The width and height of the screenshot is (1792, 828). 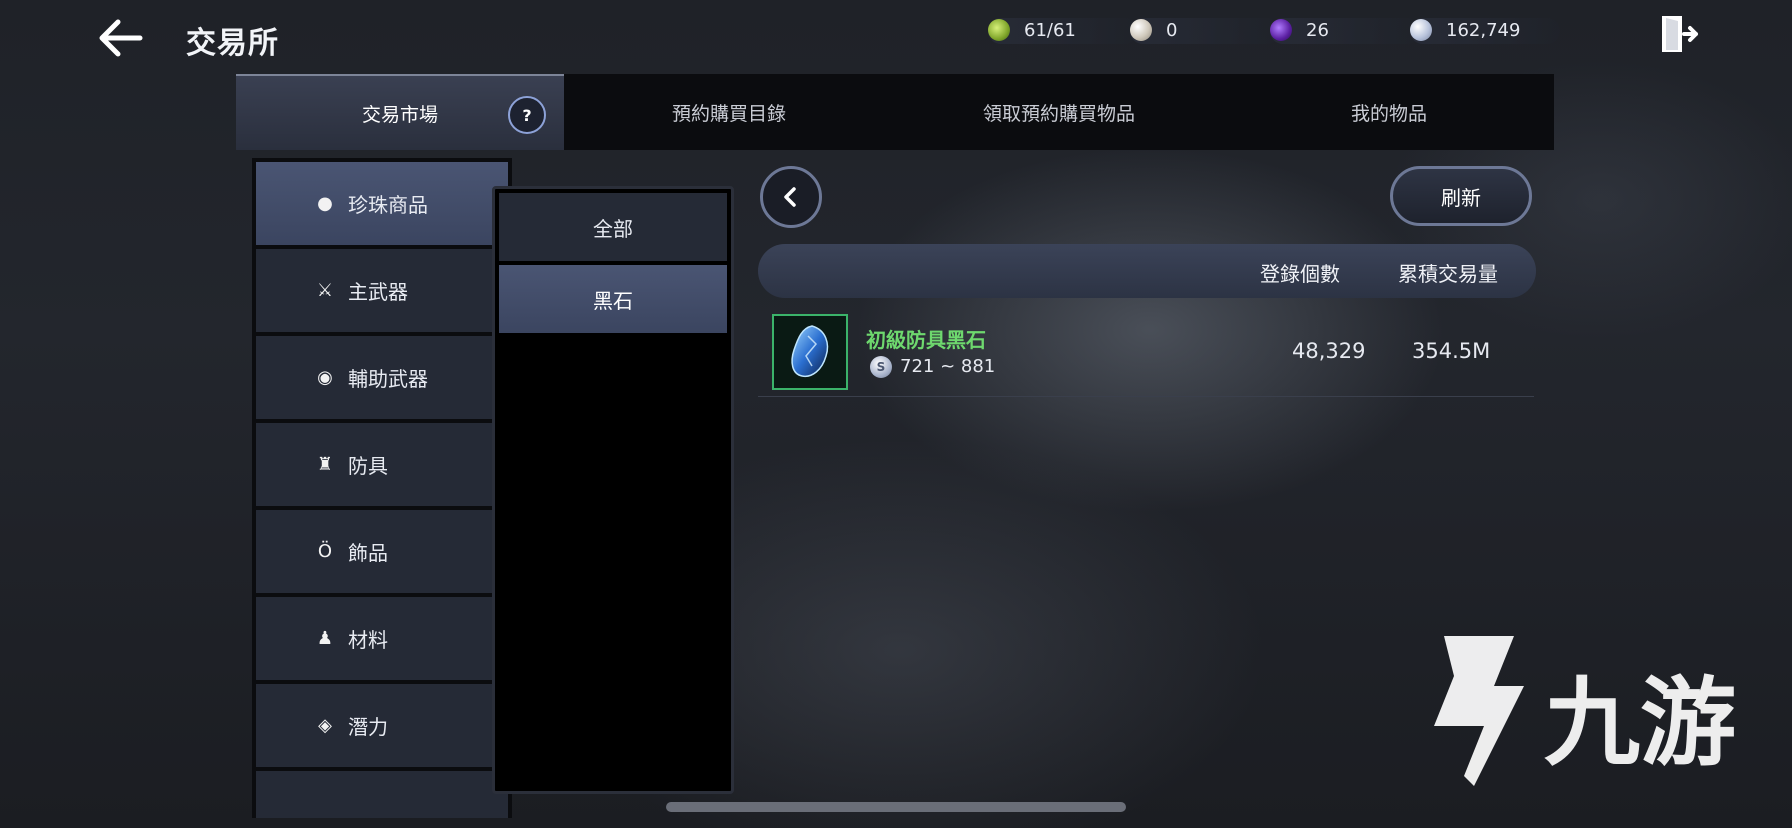 What do you see at coordinates (325, 725) in the screenshot?
I see `diamond-arrow-icon: ◈` at bounding box center [325, 725].